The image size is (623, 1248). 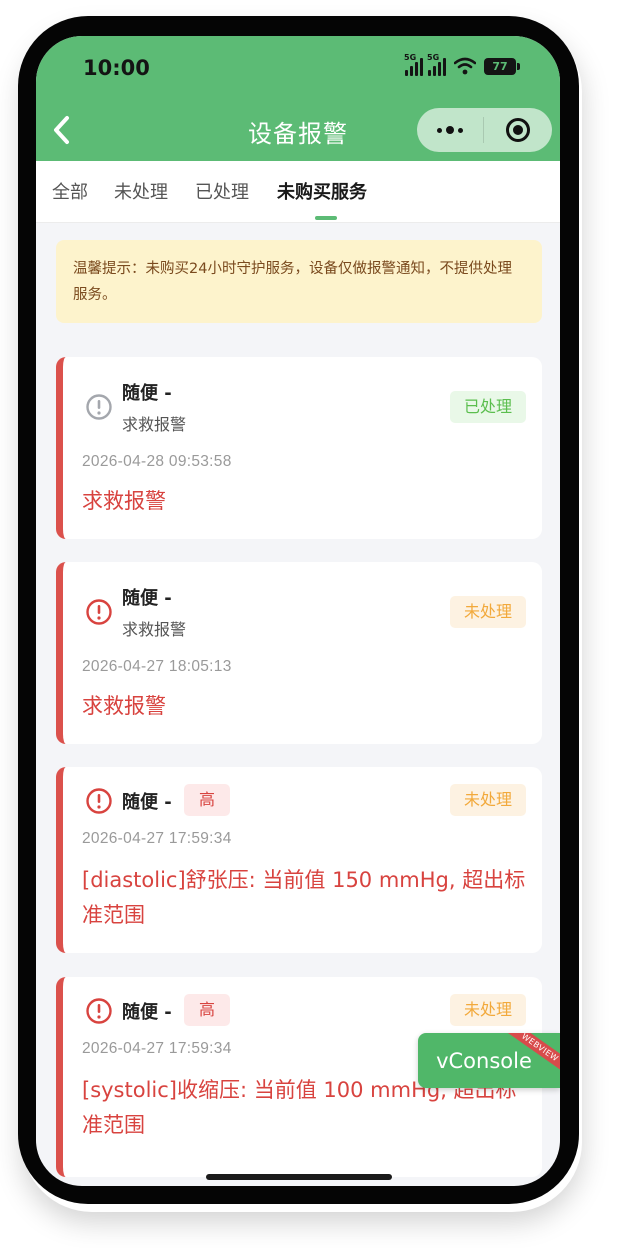 I want to click on alarm-time: 2026-04-27 18:05:13, so click(x=157, y=666).